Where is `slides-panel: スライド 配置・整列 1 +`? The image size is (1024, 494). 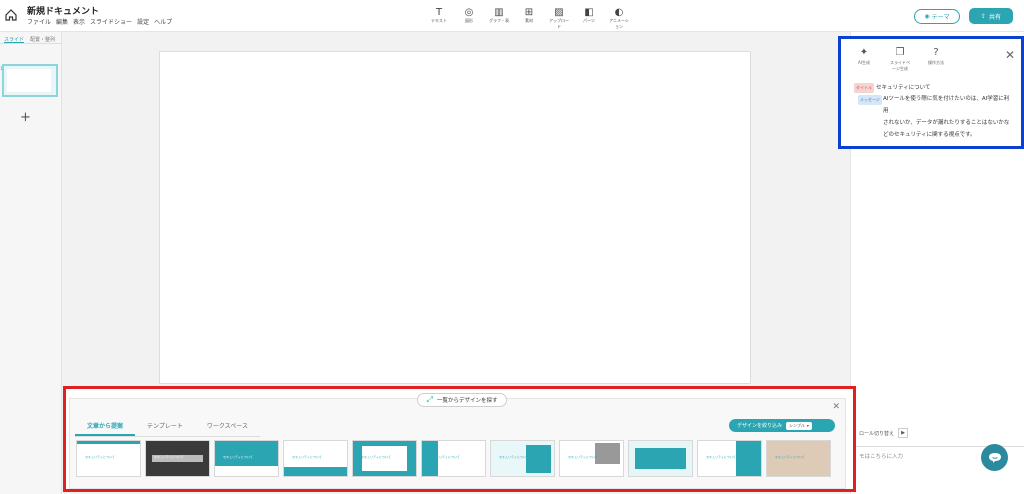
slides-panel: スライド 配置・整列 1 + is located at coordinates (31, 263).